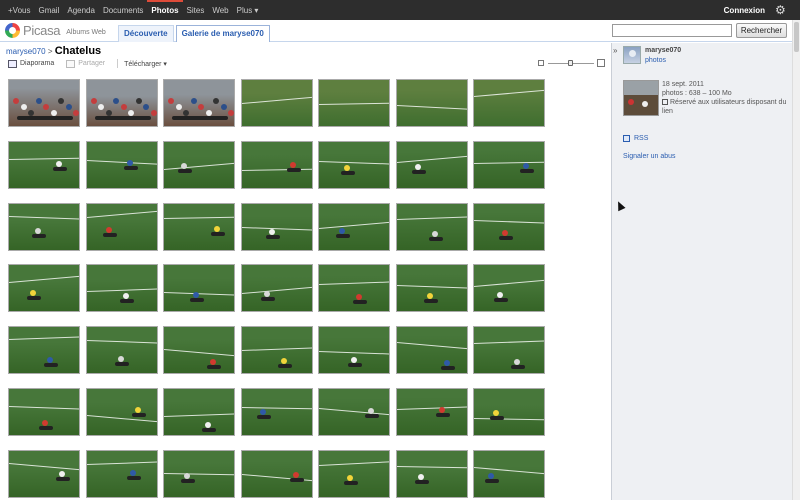  What do you see at coordinates (655, 60) in the screenshot?
I see `owner-photos-link: photos` at bounding box center [655, 60].